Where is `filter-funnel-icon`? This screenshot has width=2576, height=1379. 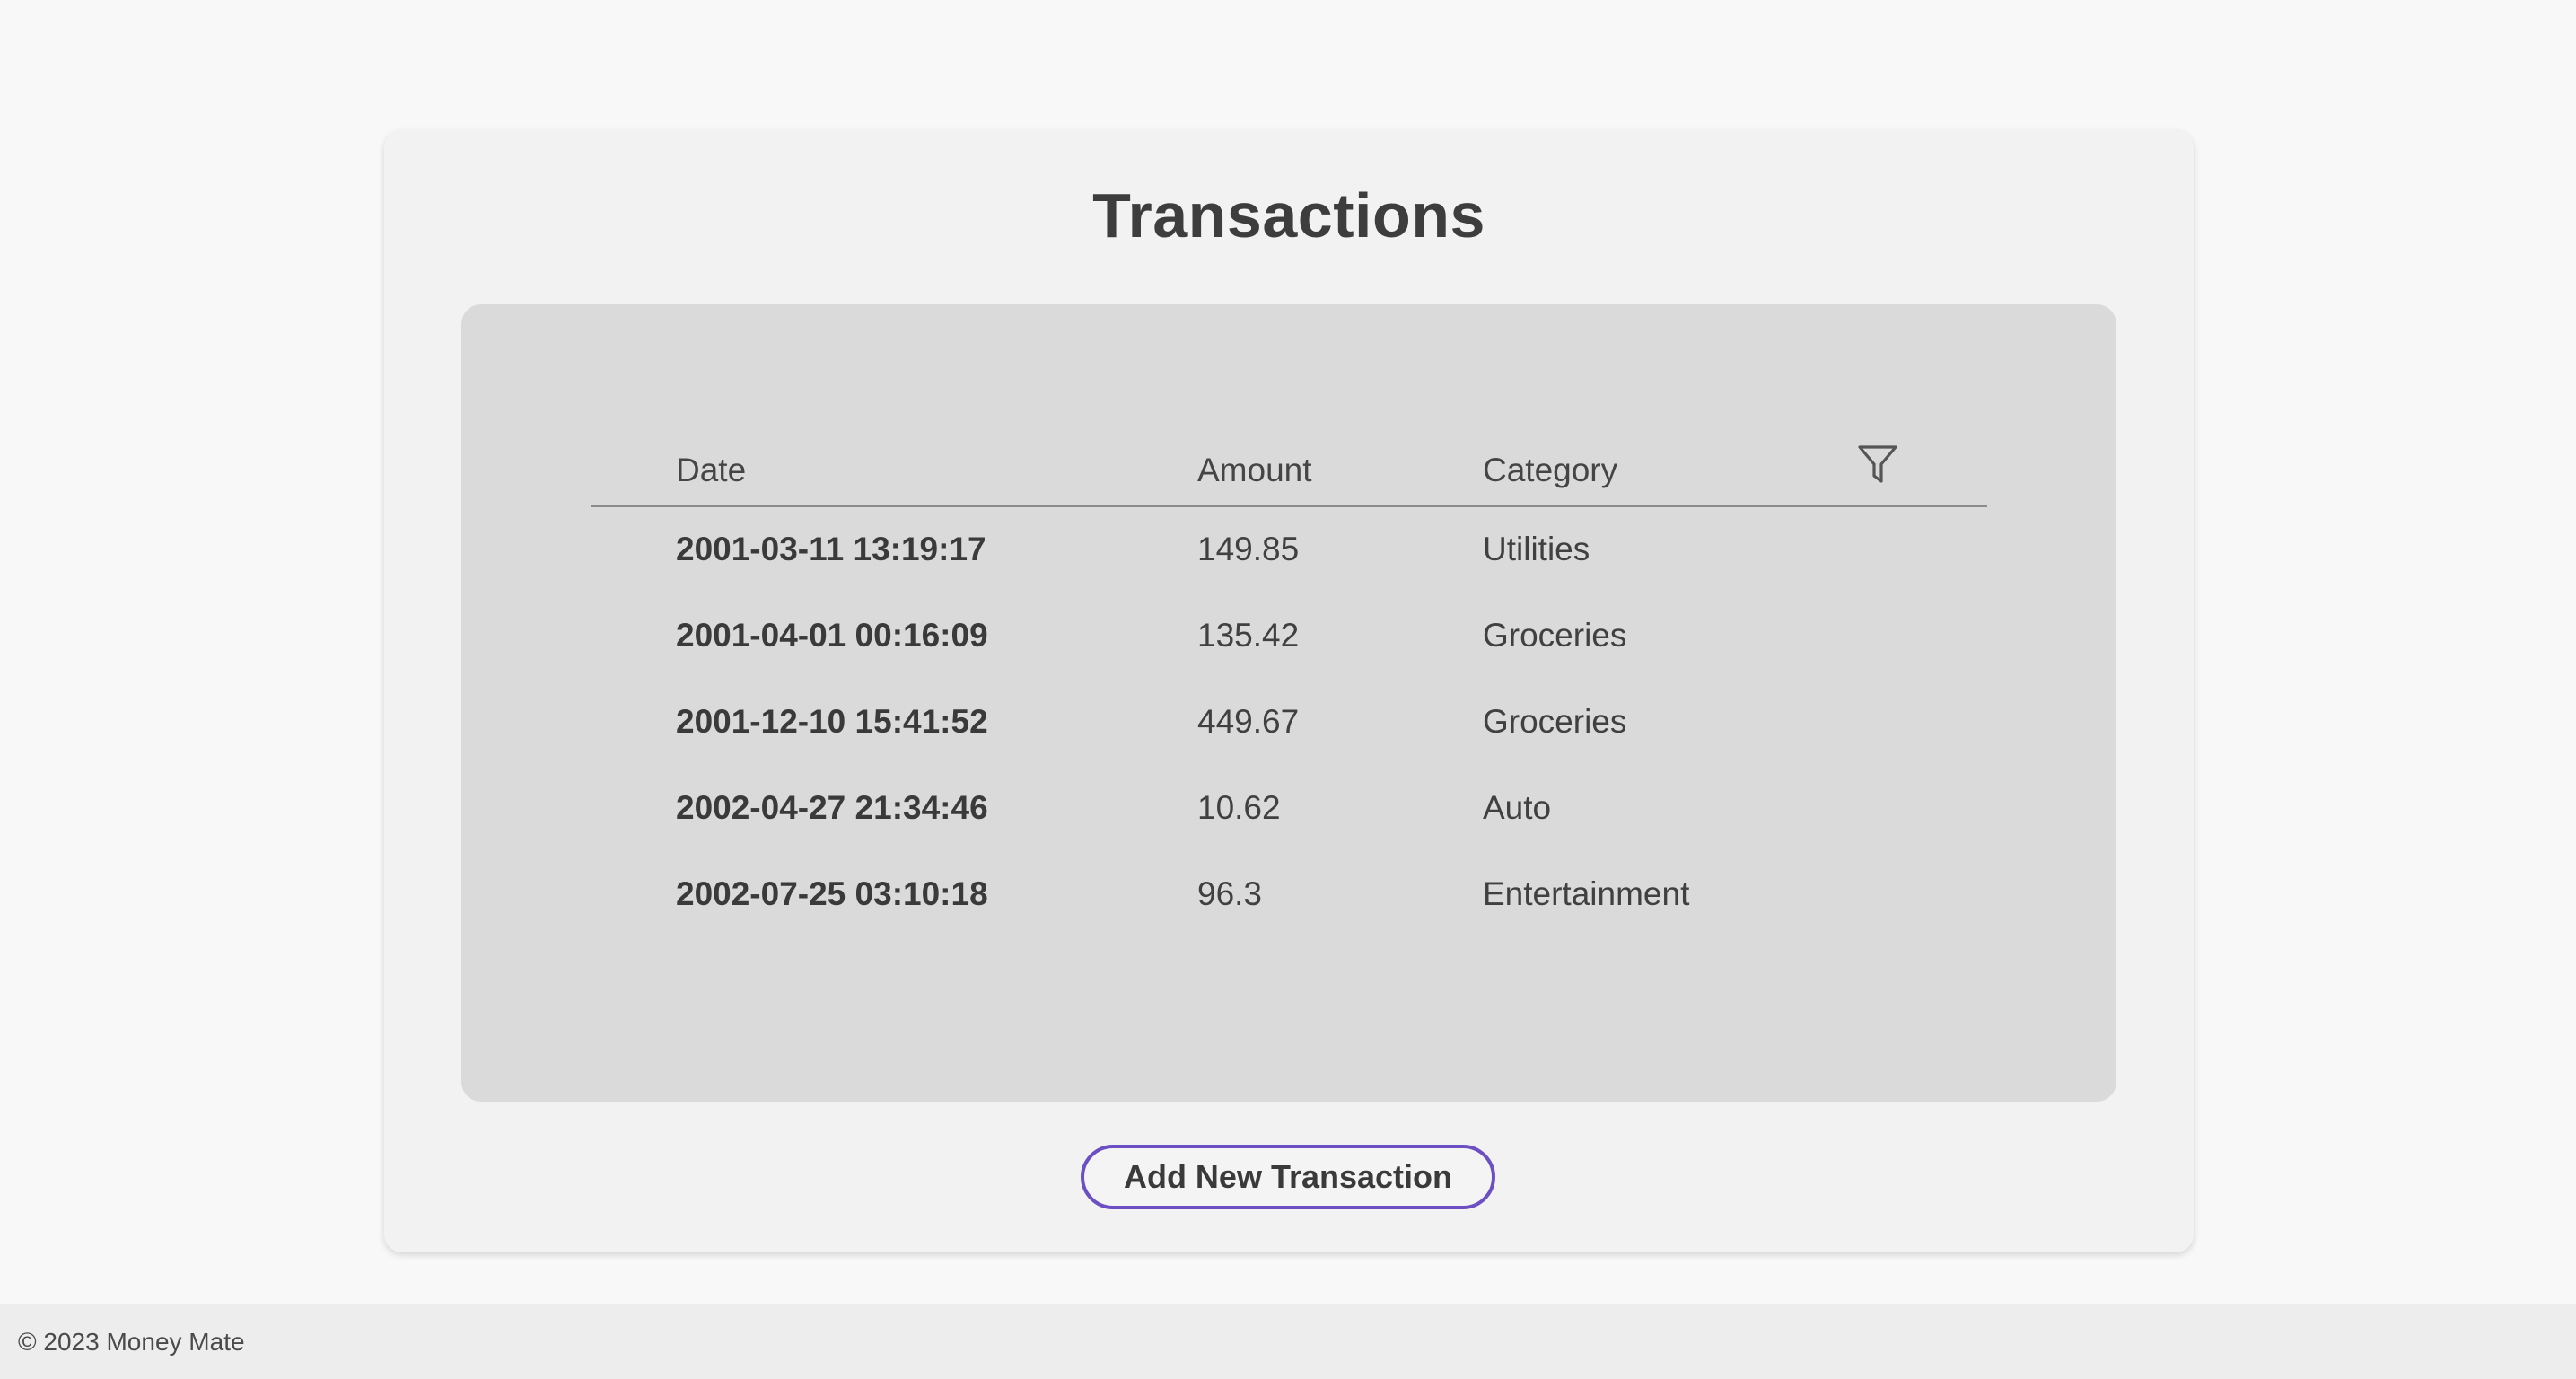 filter-funnel-icon is located at coordinates (1877, 464).